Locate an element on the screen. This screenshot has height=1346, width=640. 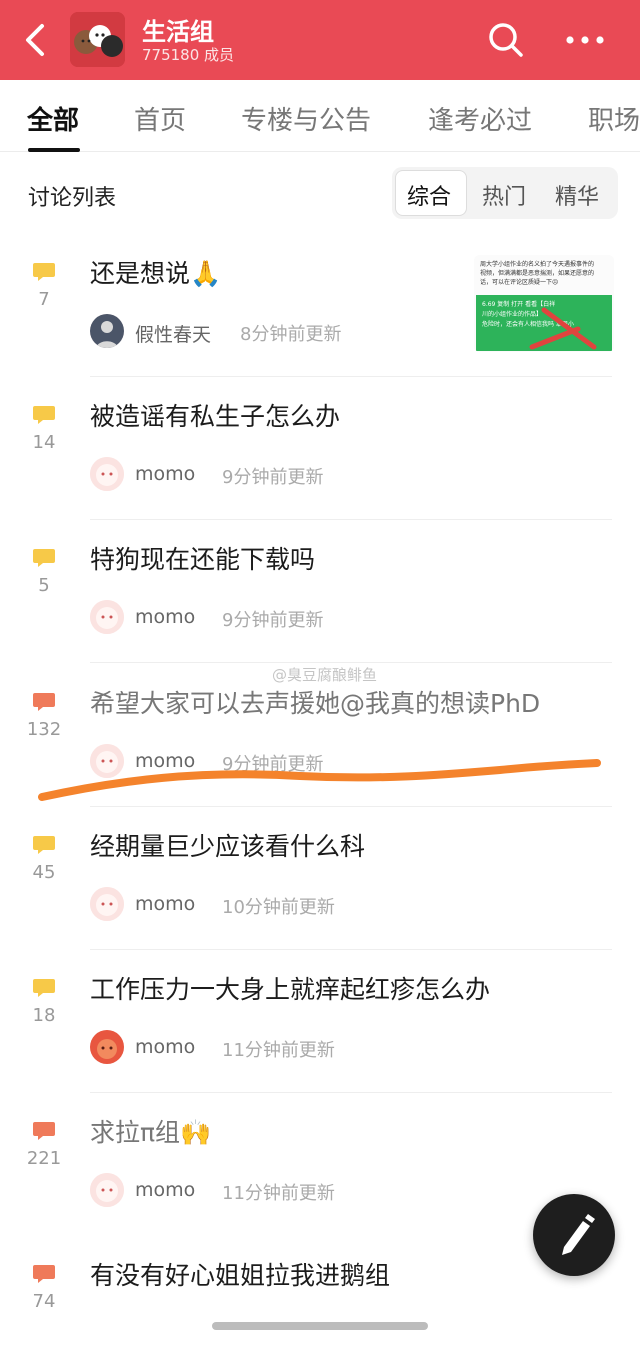
divider is located at coordinates (351, 662).